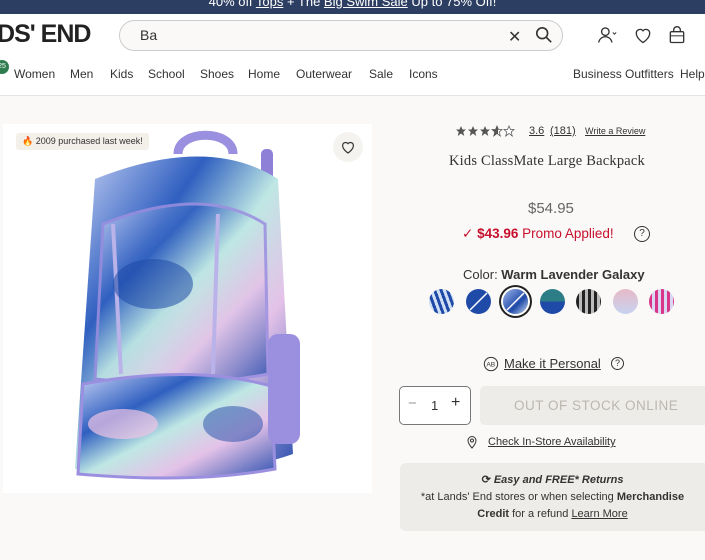 The height and width of the screenshot is (560, 705). Describe the element at coordinates (599, 514) in the screenshot. I see `learn-more-link: Learn More` at that location.